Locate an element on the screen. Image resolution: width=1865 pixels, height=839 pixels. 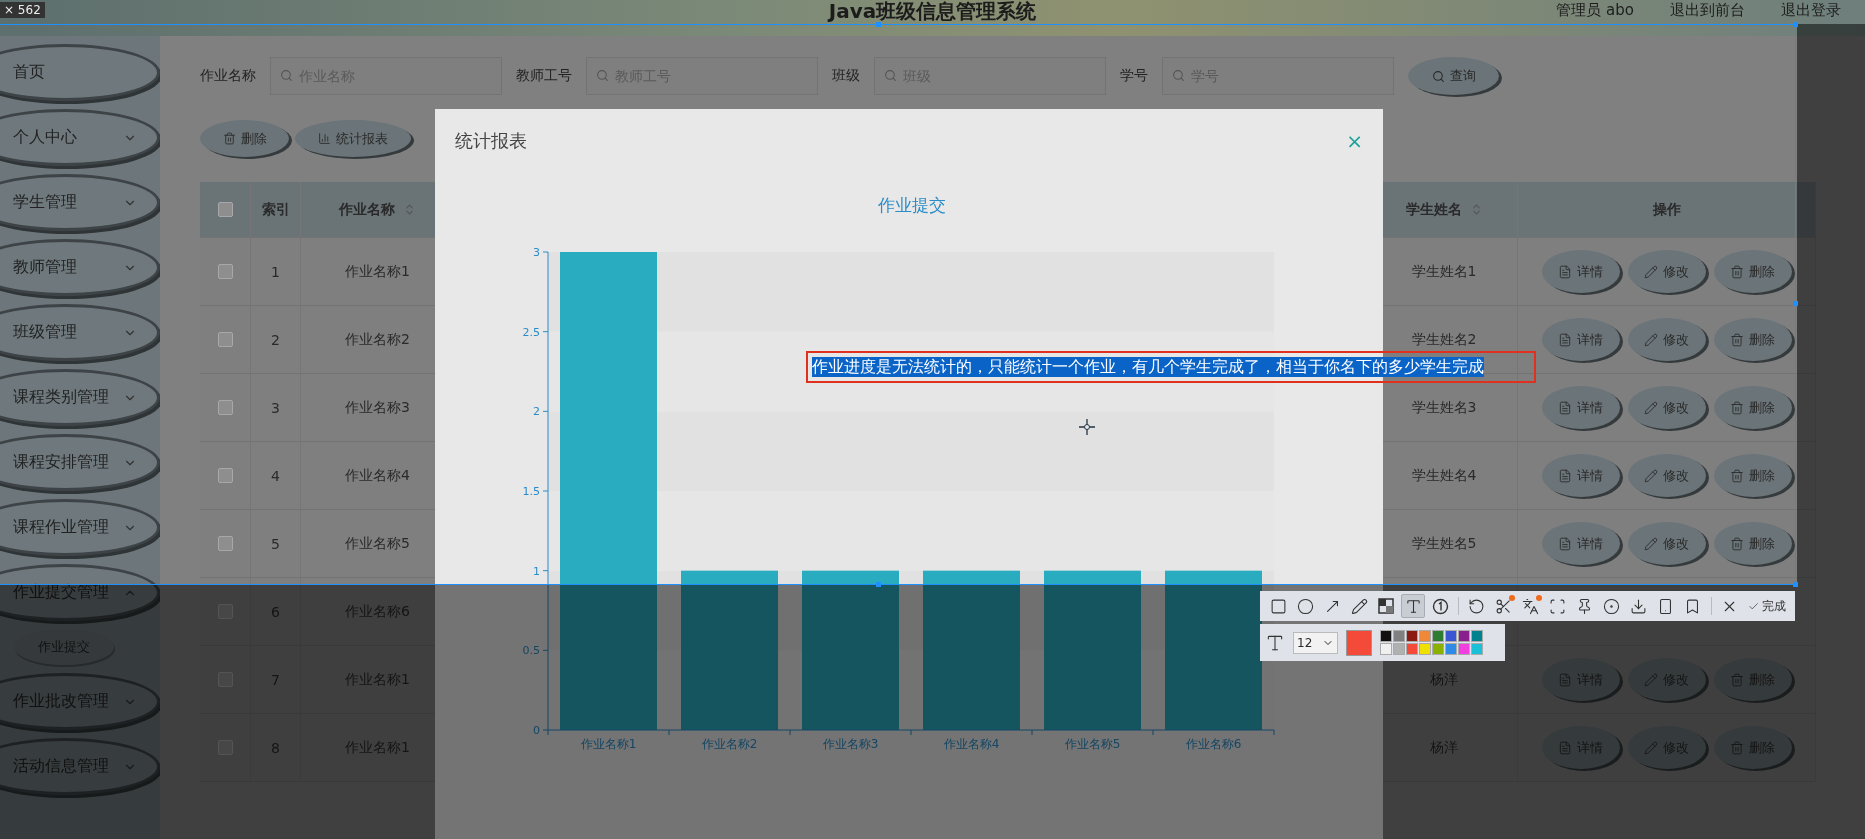
search-icon is located at coordinates (286, 75).